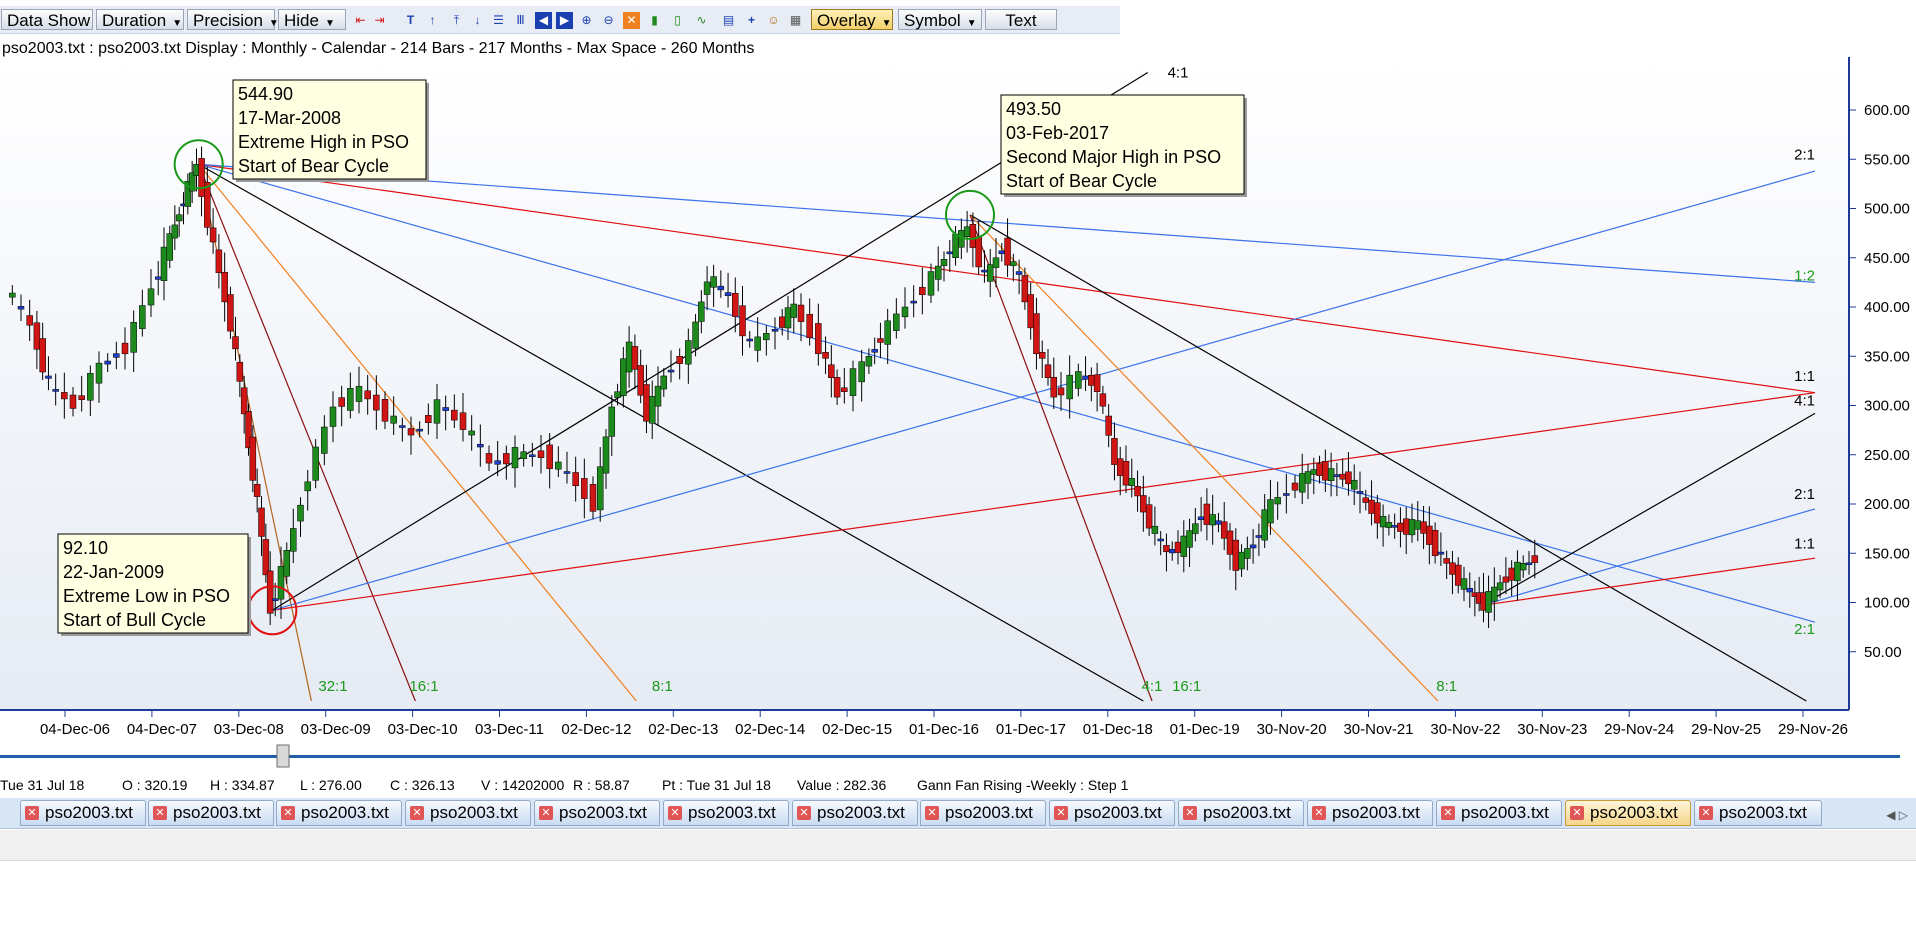 This screenshot has width=1916, height=947. What do you see at coordinates (662, 686) in the screenshot?
I see `gann-ratio-label: 8:1` at bounding box center [662, 686].